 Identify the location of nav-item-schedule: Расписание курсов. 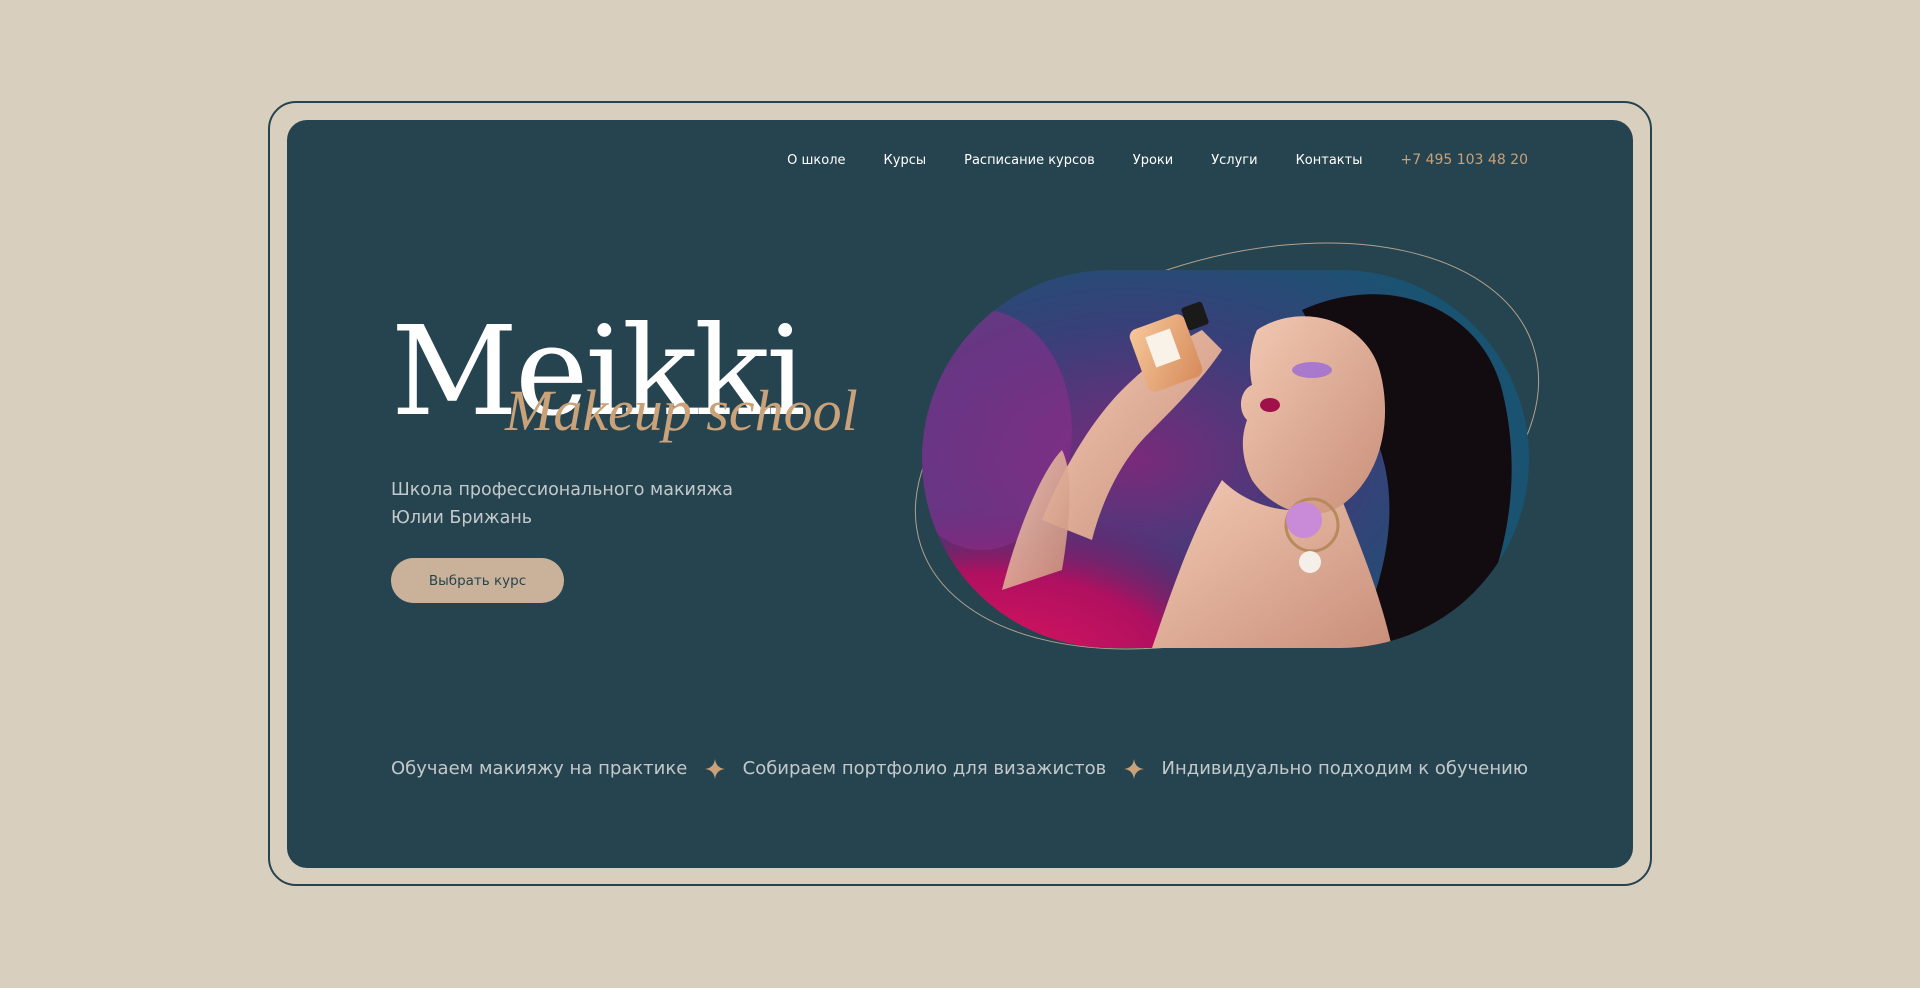
(1029, 160).